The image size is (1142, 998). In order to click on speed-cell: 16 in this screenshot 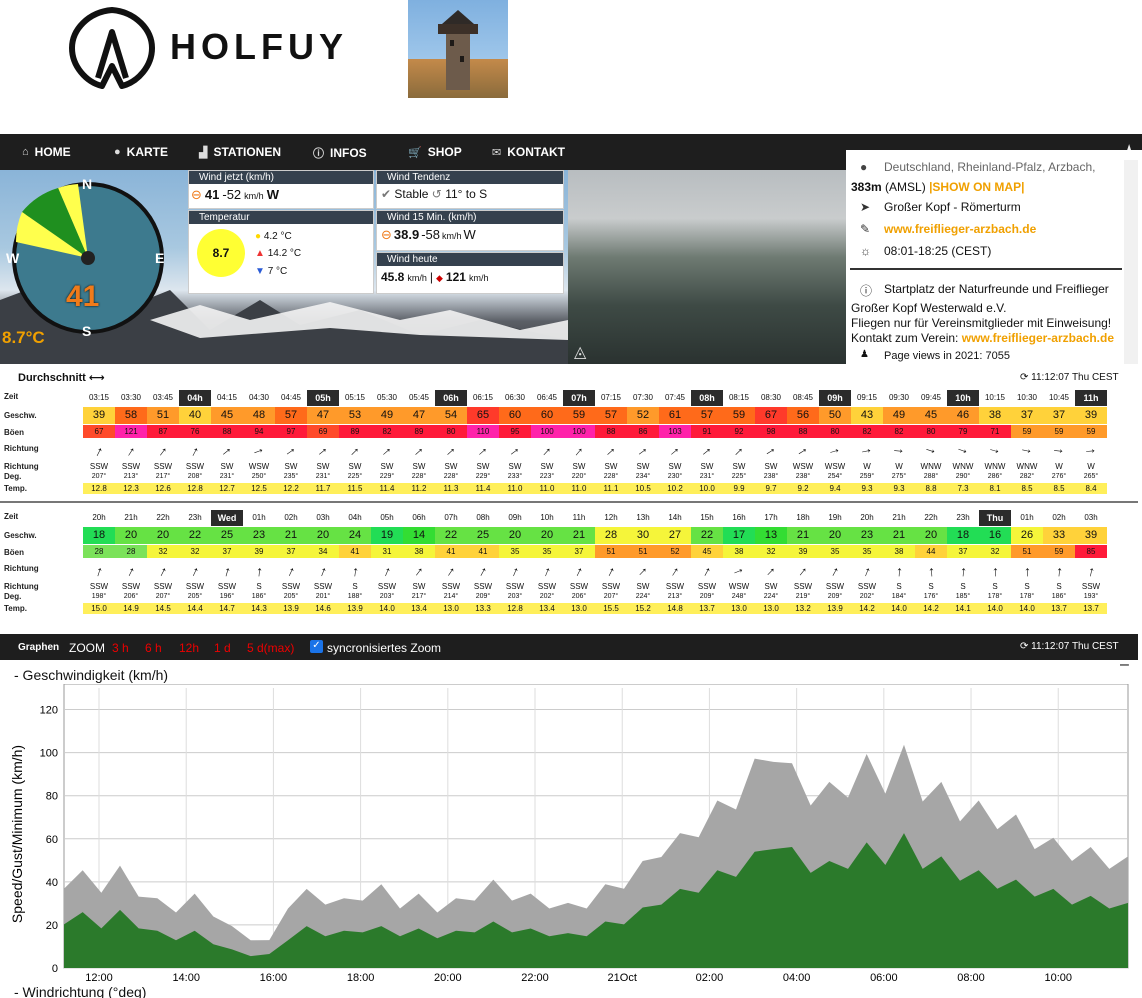, I will do `click(995, 535)`.